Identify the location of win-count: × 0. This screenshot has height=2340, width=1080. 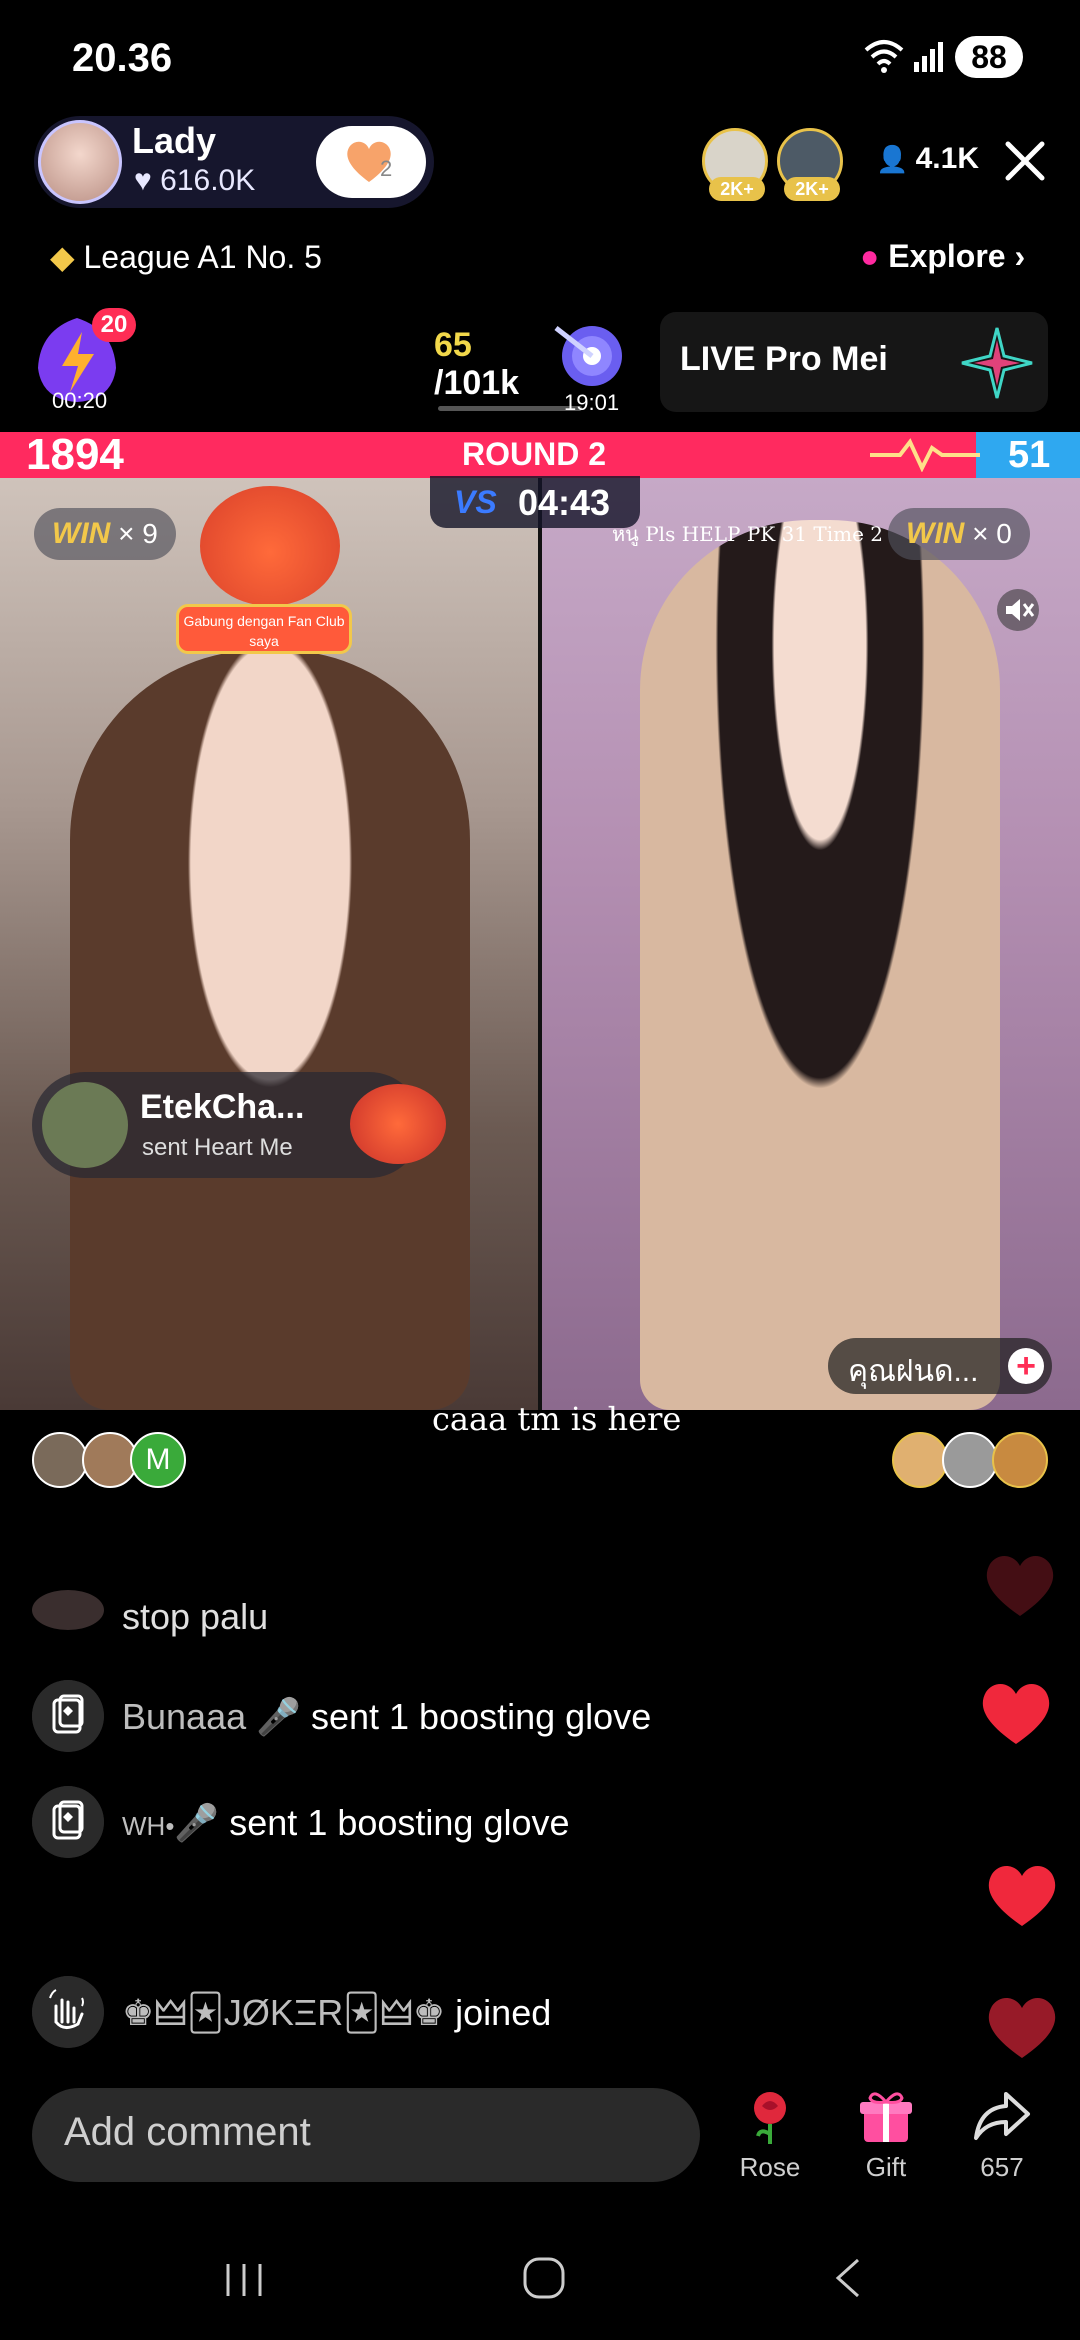
(992, 533).